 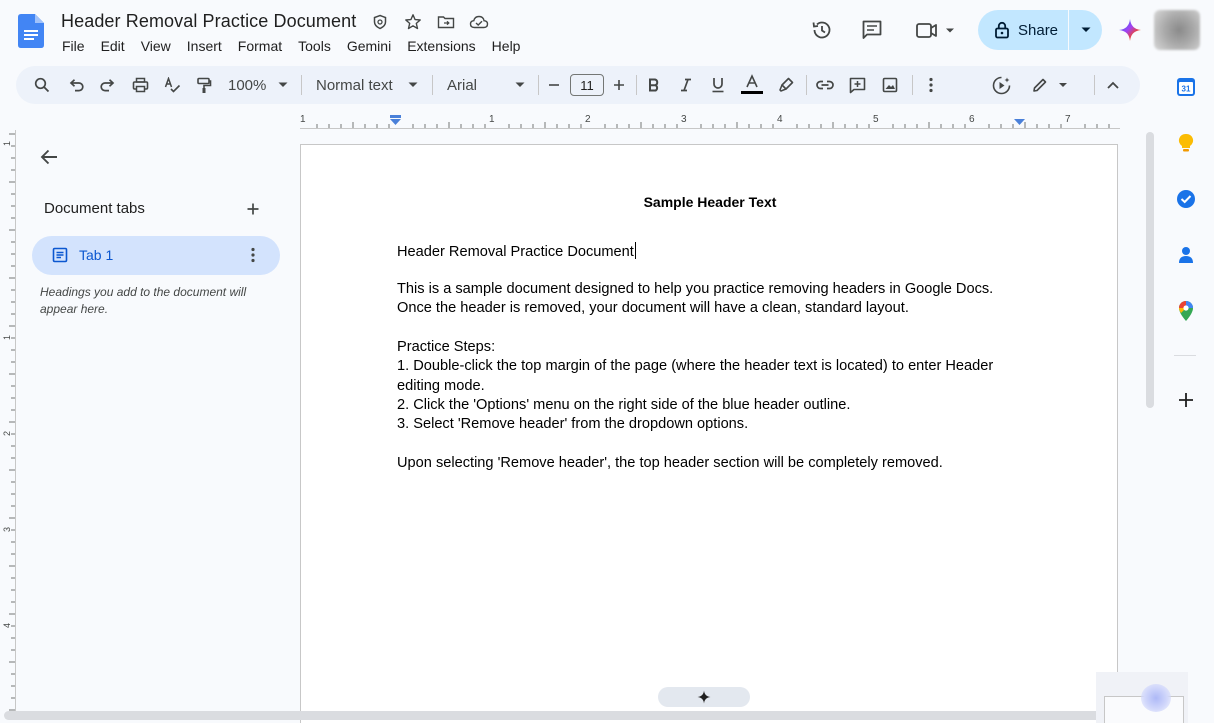 What do you see at coordinates (890, 85) in the screenshot?
I see `insert-image-icon` at bounding box center [890, 85].